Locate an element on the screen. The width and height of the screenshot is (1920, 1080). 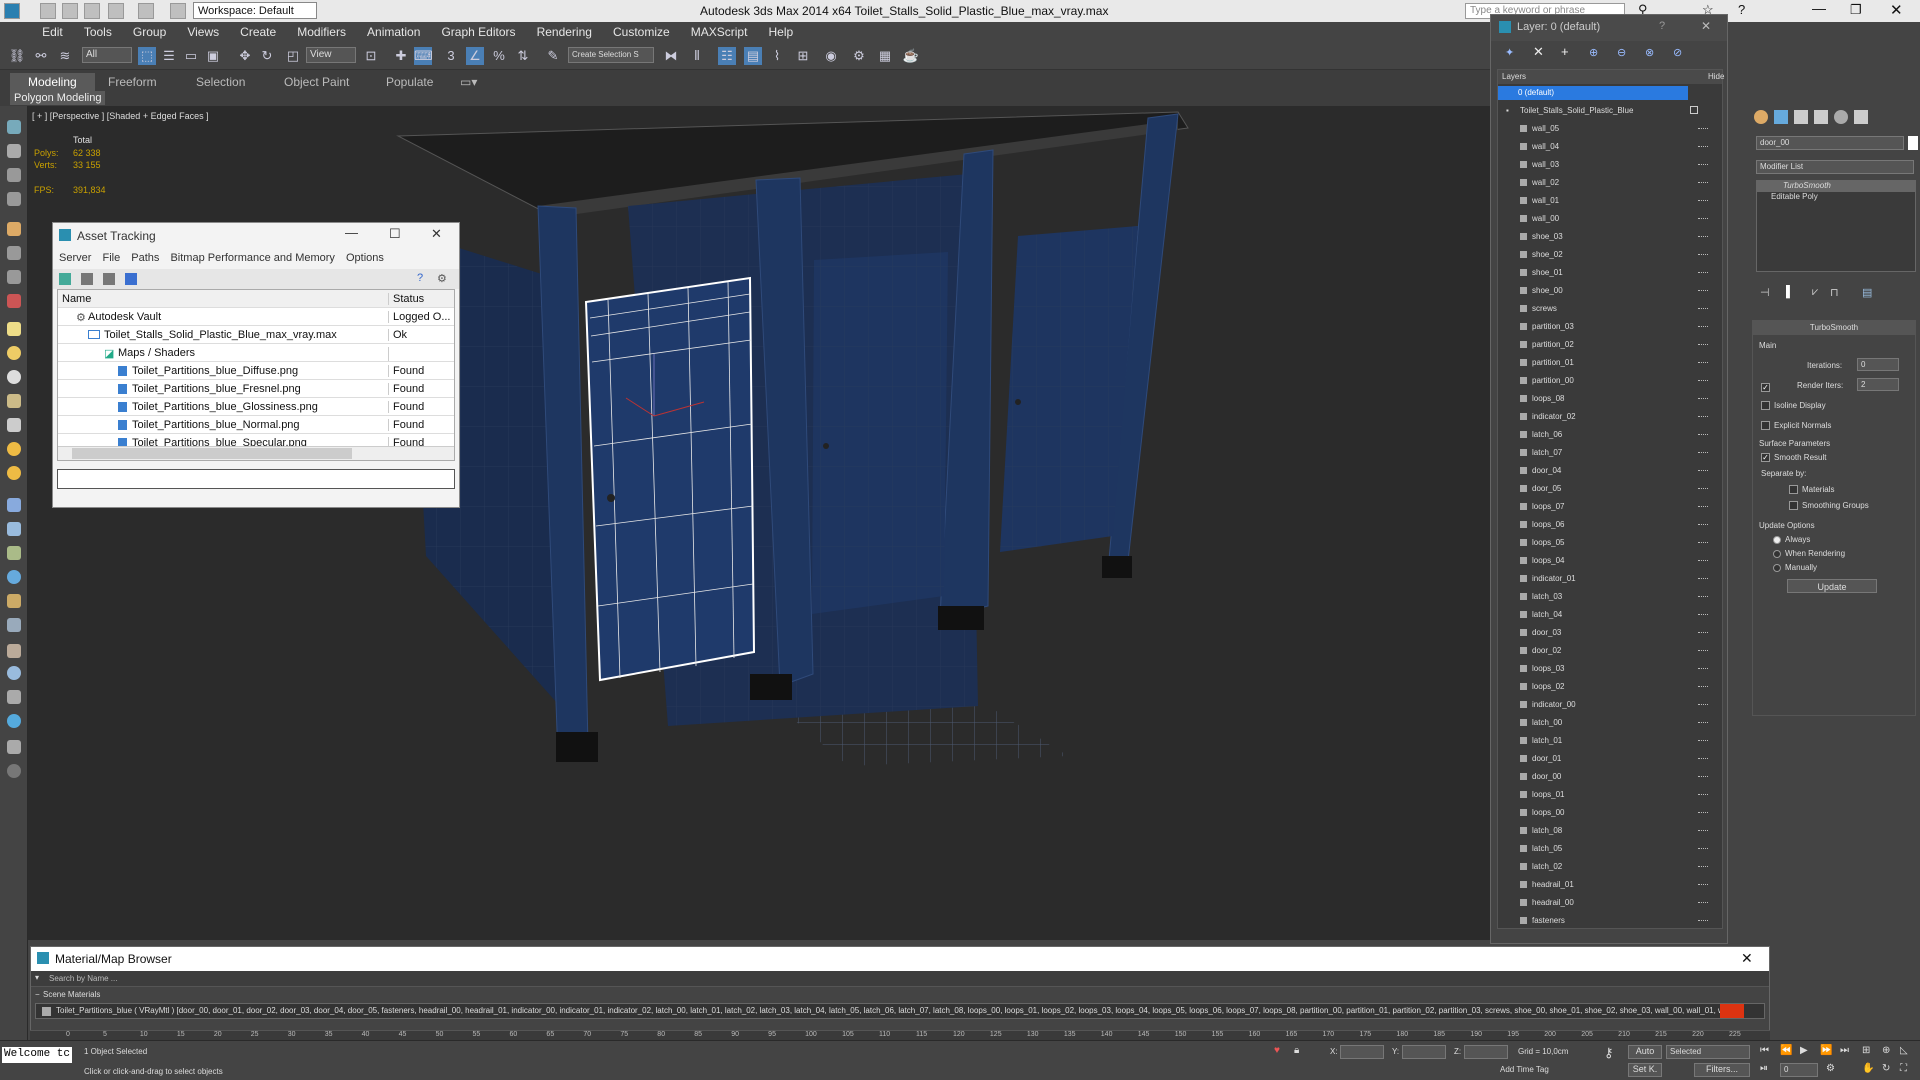
layer-object-row: partition_00 is located at coordinates (1608, 381).